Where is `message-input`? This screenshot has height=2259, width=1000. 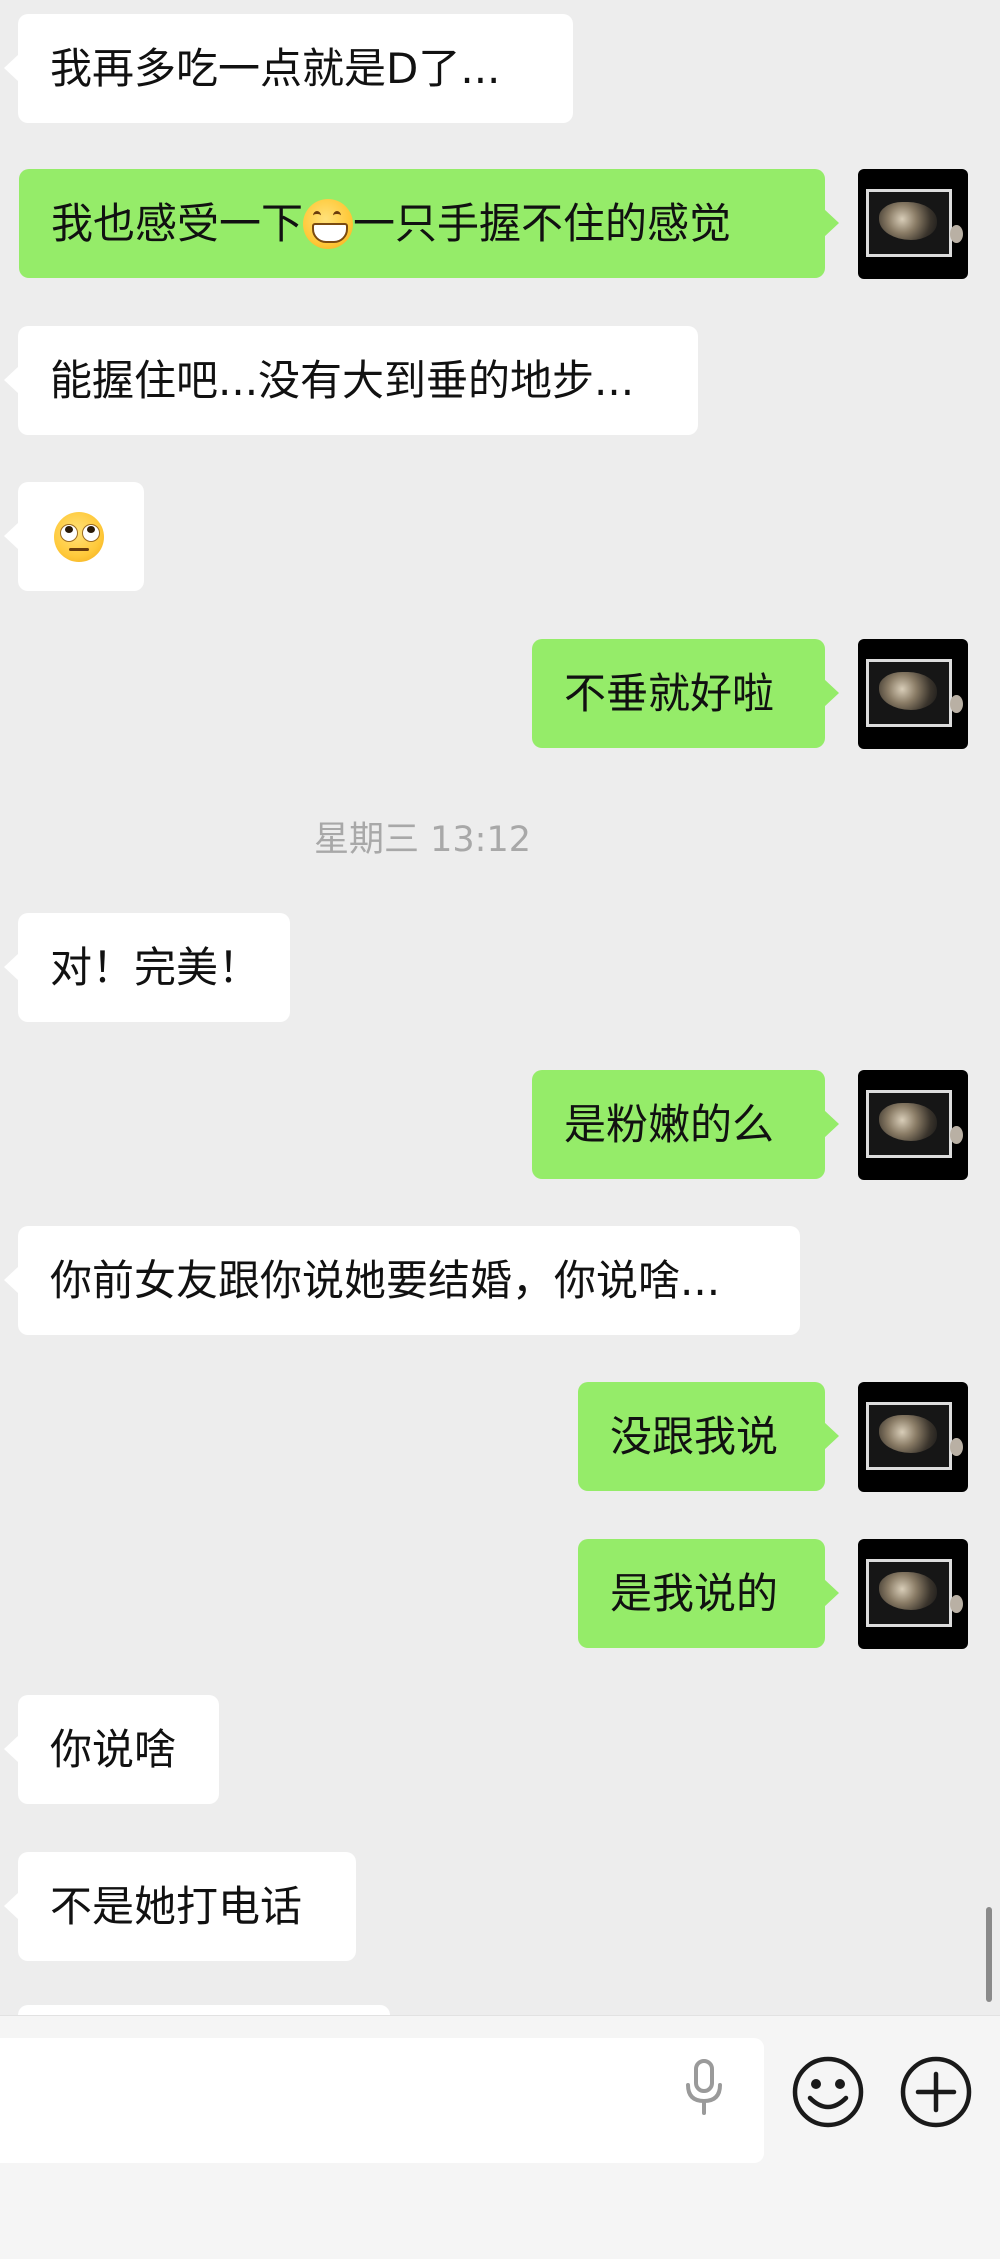
message-input is located at coordinates (382, 2100).